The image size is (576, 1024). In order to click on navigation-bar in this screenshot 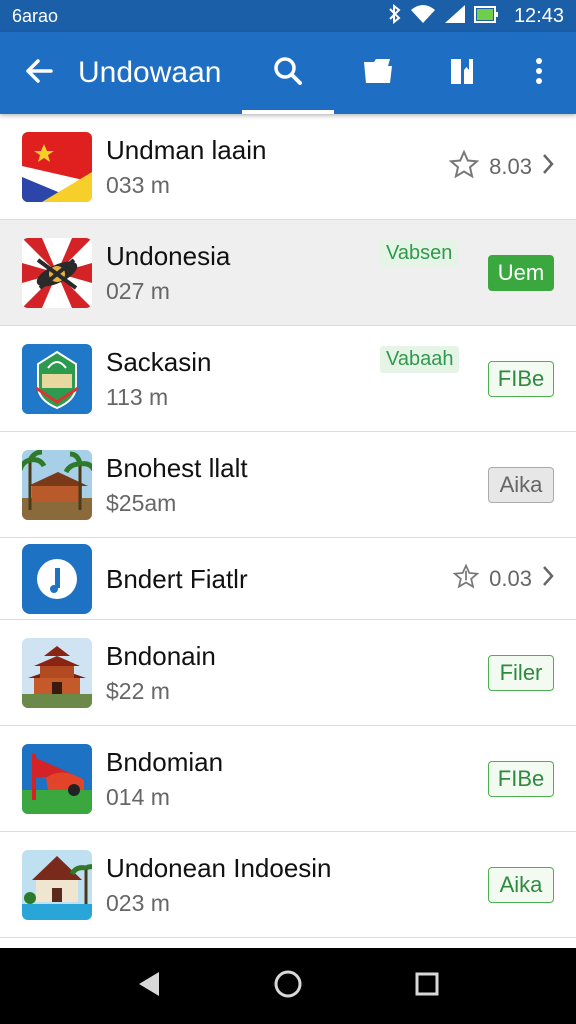, I will do `click(288, 986)`.